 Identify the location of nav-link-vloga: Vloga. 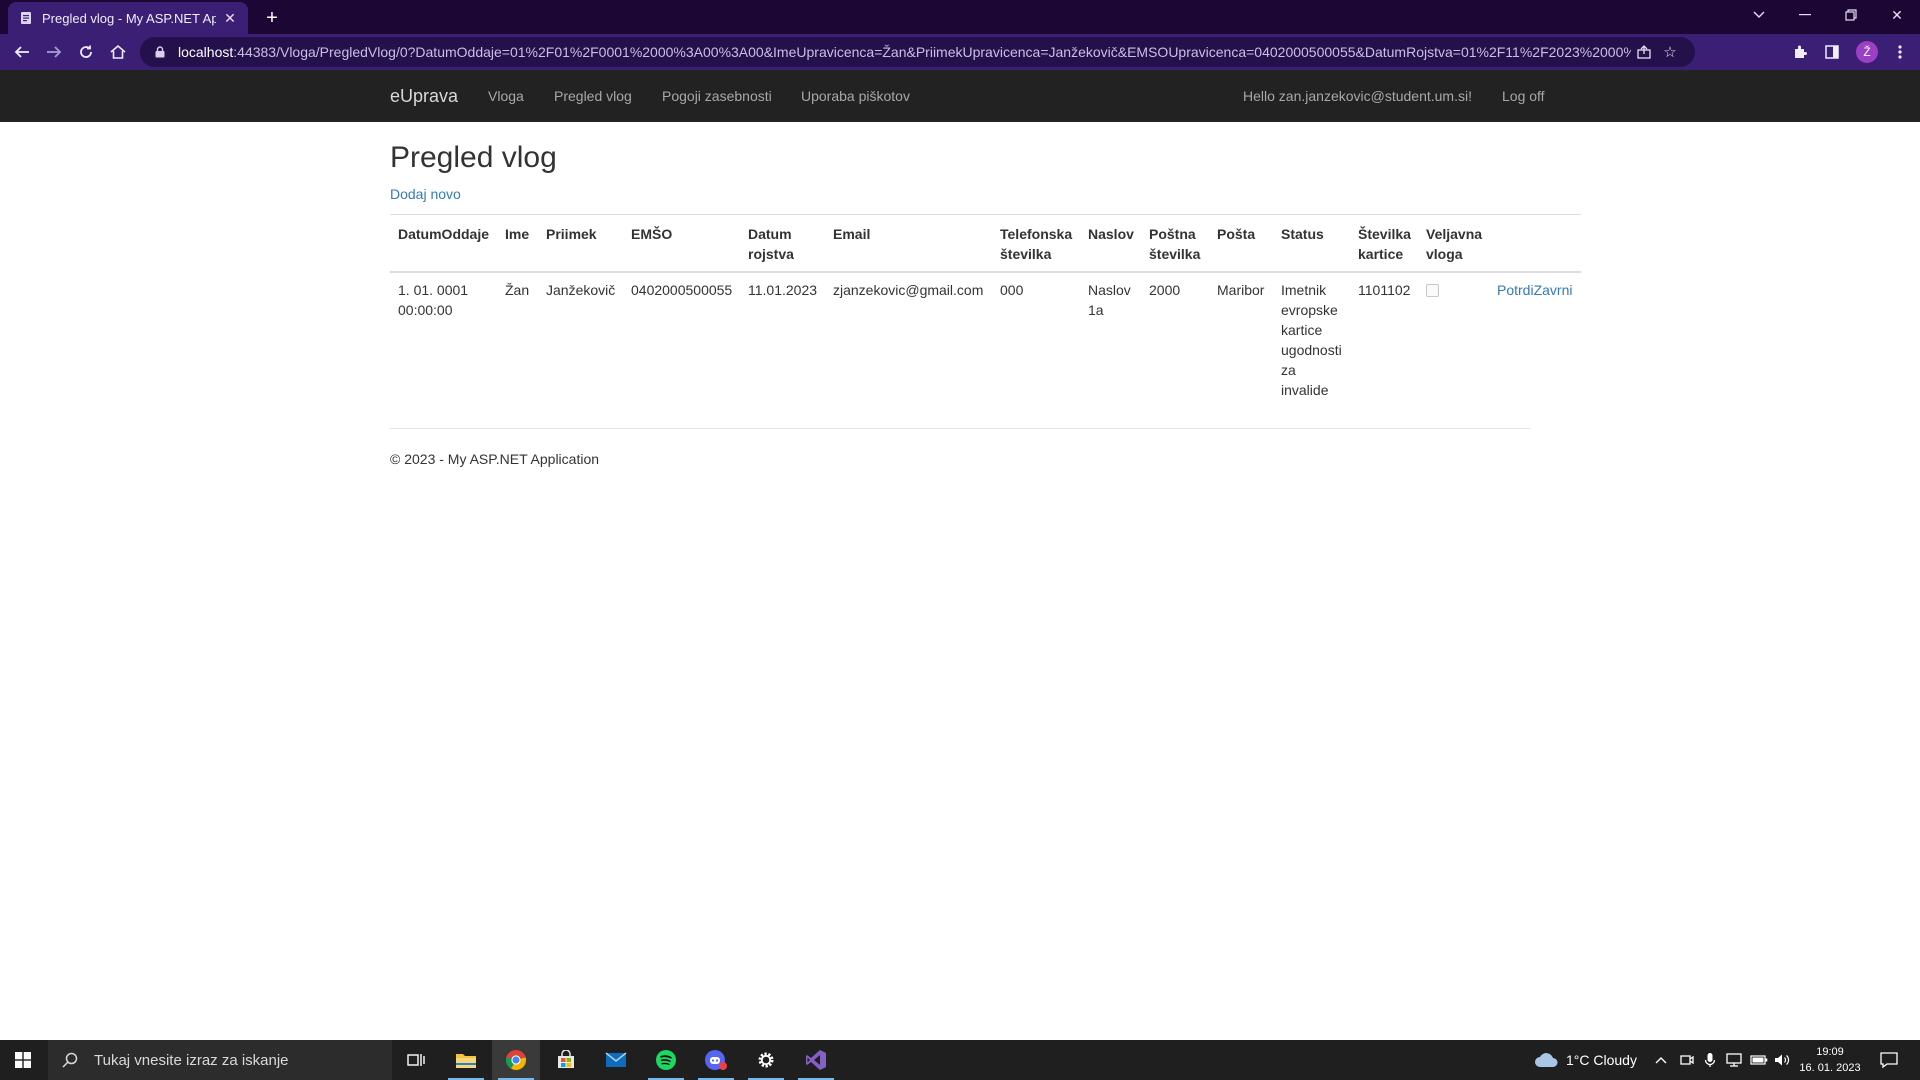
(506, 96).